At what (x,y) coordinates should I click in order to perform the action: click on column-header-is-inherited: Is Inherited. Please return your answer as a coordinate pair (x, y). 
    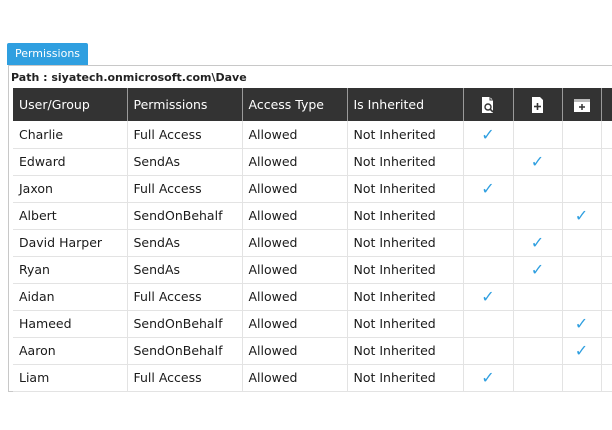
    Looking at the image, I should click on (405, 104).